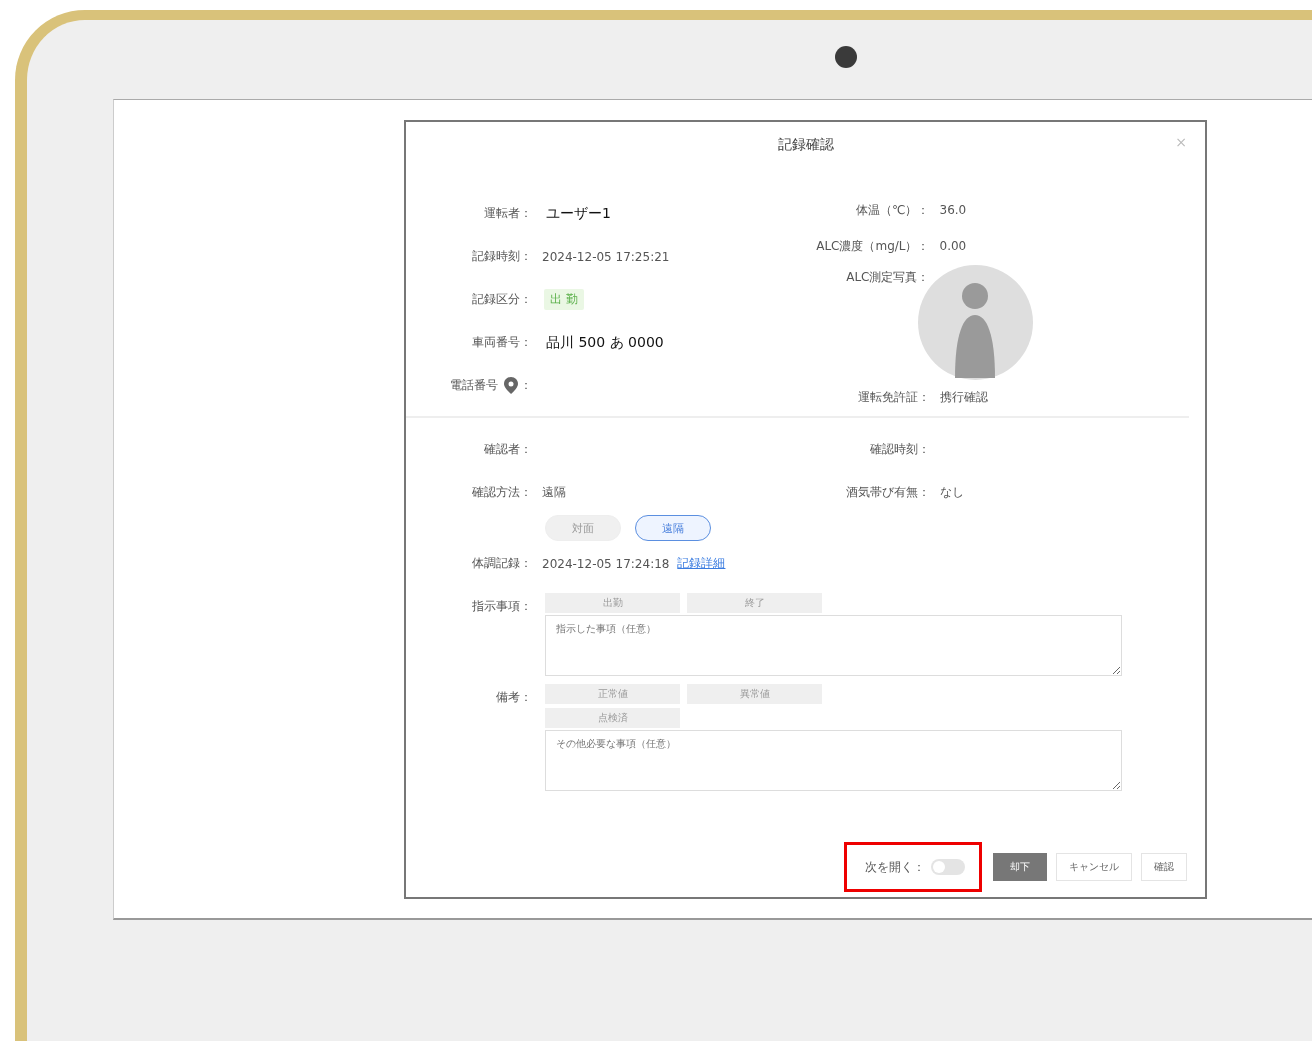  Describe the element at coordinates (511, 385) in the screenshot. I see `pin-icon` at that location.